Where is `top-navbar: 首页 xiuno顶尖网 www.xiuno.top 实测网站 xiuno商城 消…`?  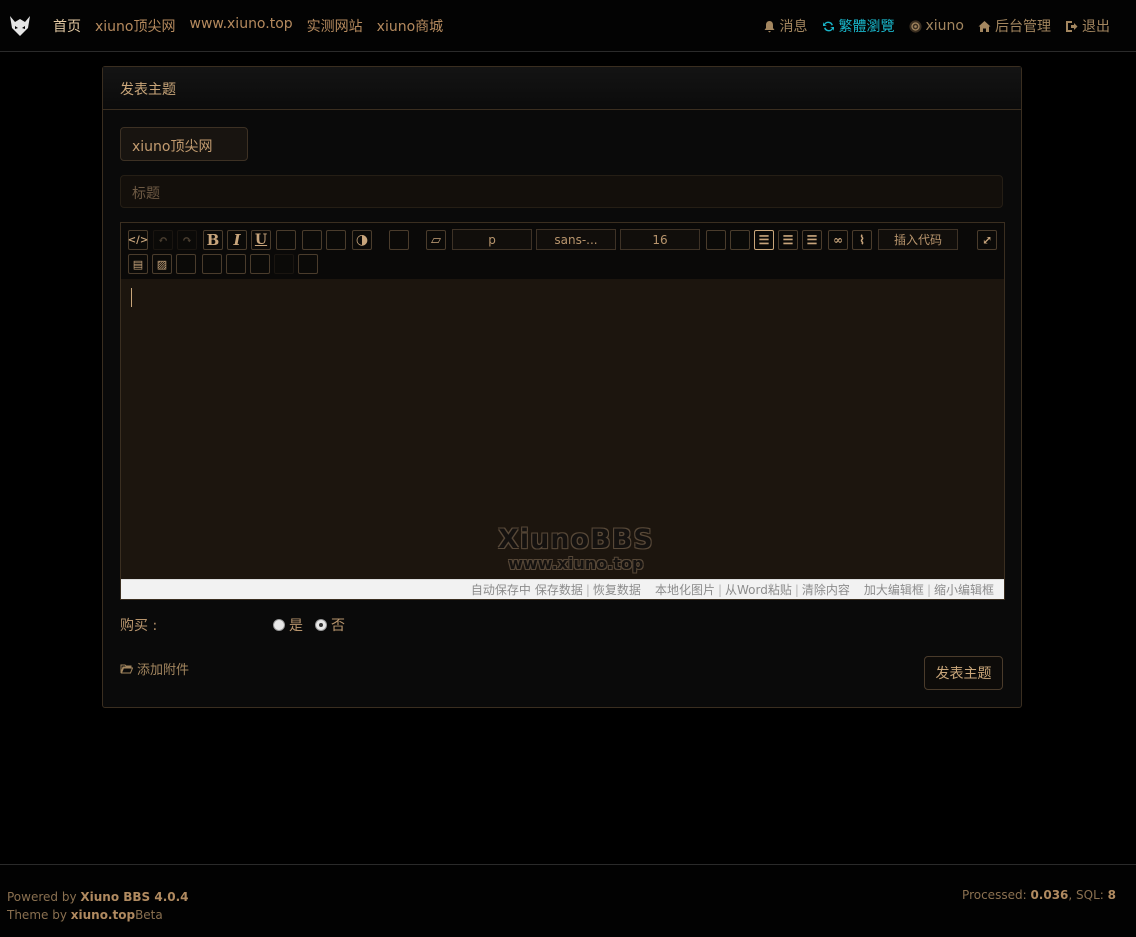
top-navbar: 首页 xiuno顶尖网 www.xiuno.top 实测网站 xiuno商城 消… is located at coordinates (568, 26).